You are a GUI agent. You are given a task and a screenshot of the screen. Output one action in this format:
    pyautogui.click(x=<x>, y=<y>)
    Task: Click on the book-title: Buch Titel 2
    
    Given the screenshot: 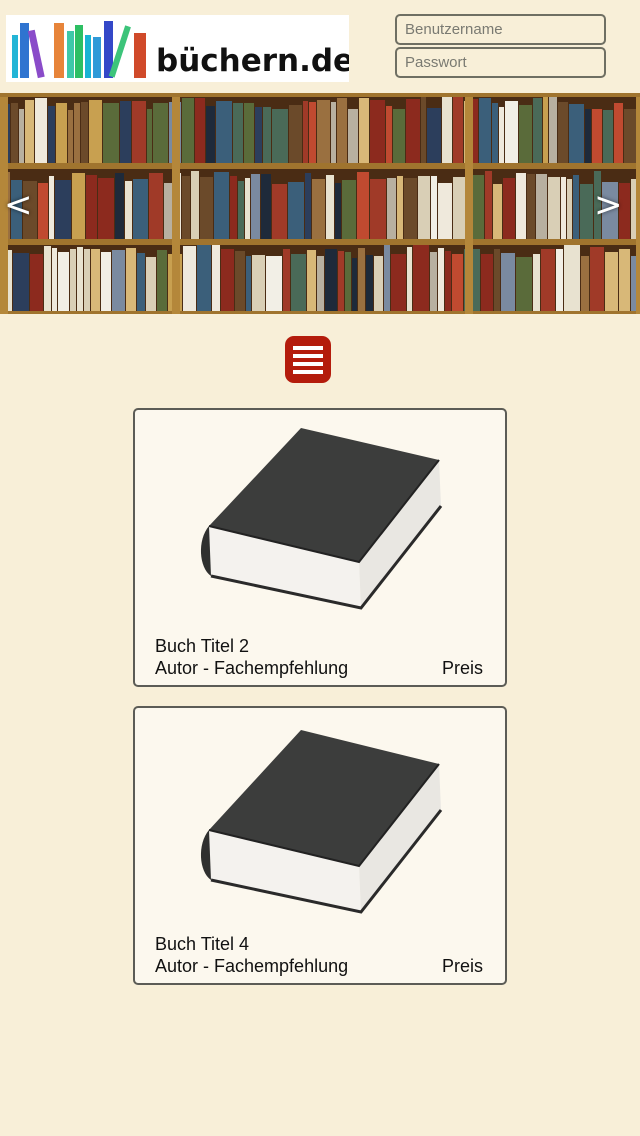 What is the action you would take?
    pyautogui.click(x=202, y=646)
    